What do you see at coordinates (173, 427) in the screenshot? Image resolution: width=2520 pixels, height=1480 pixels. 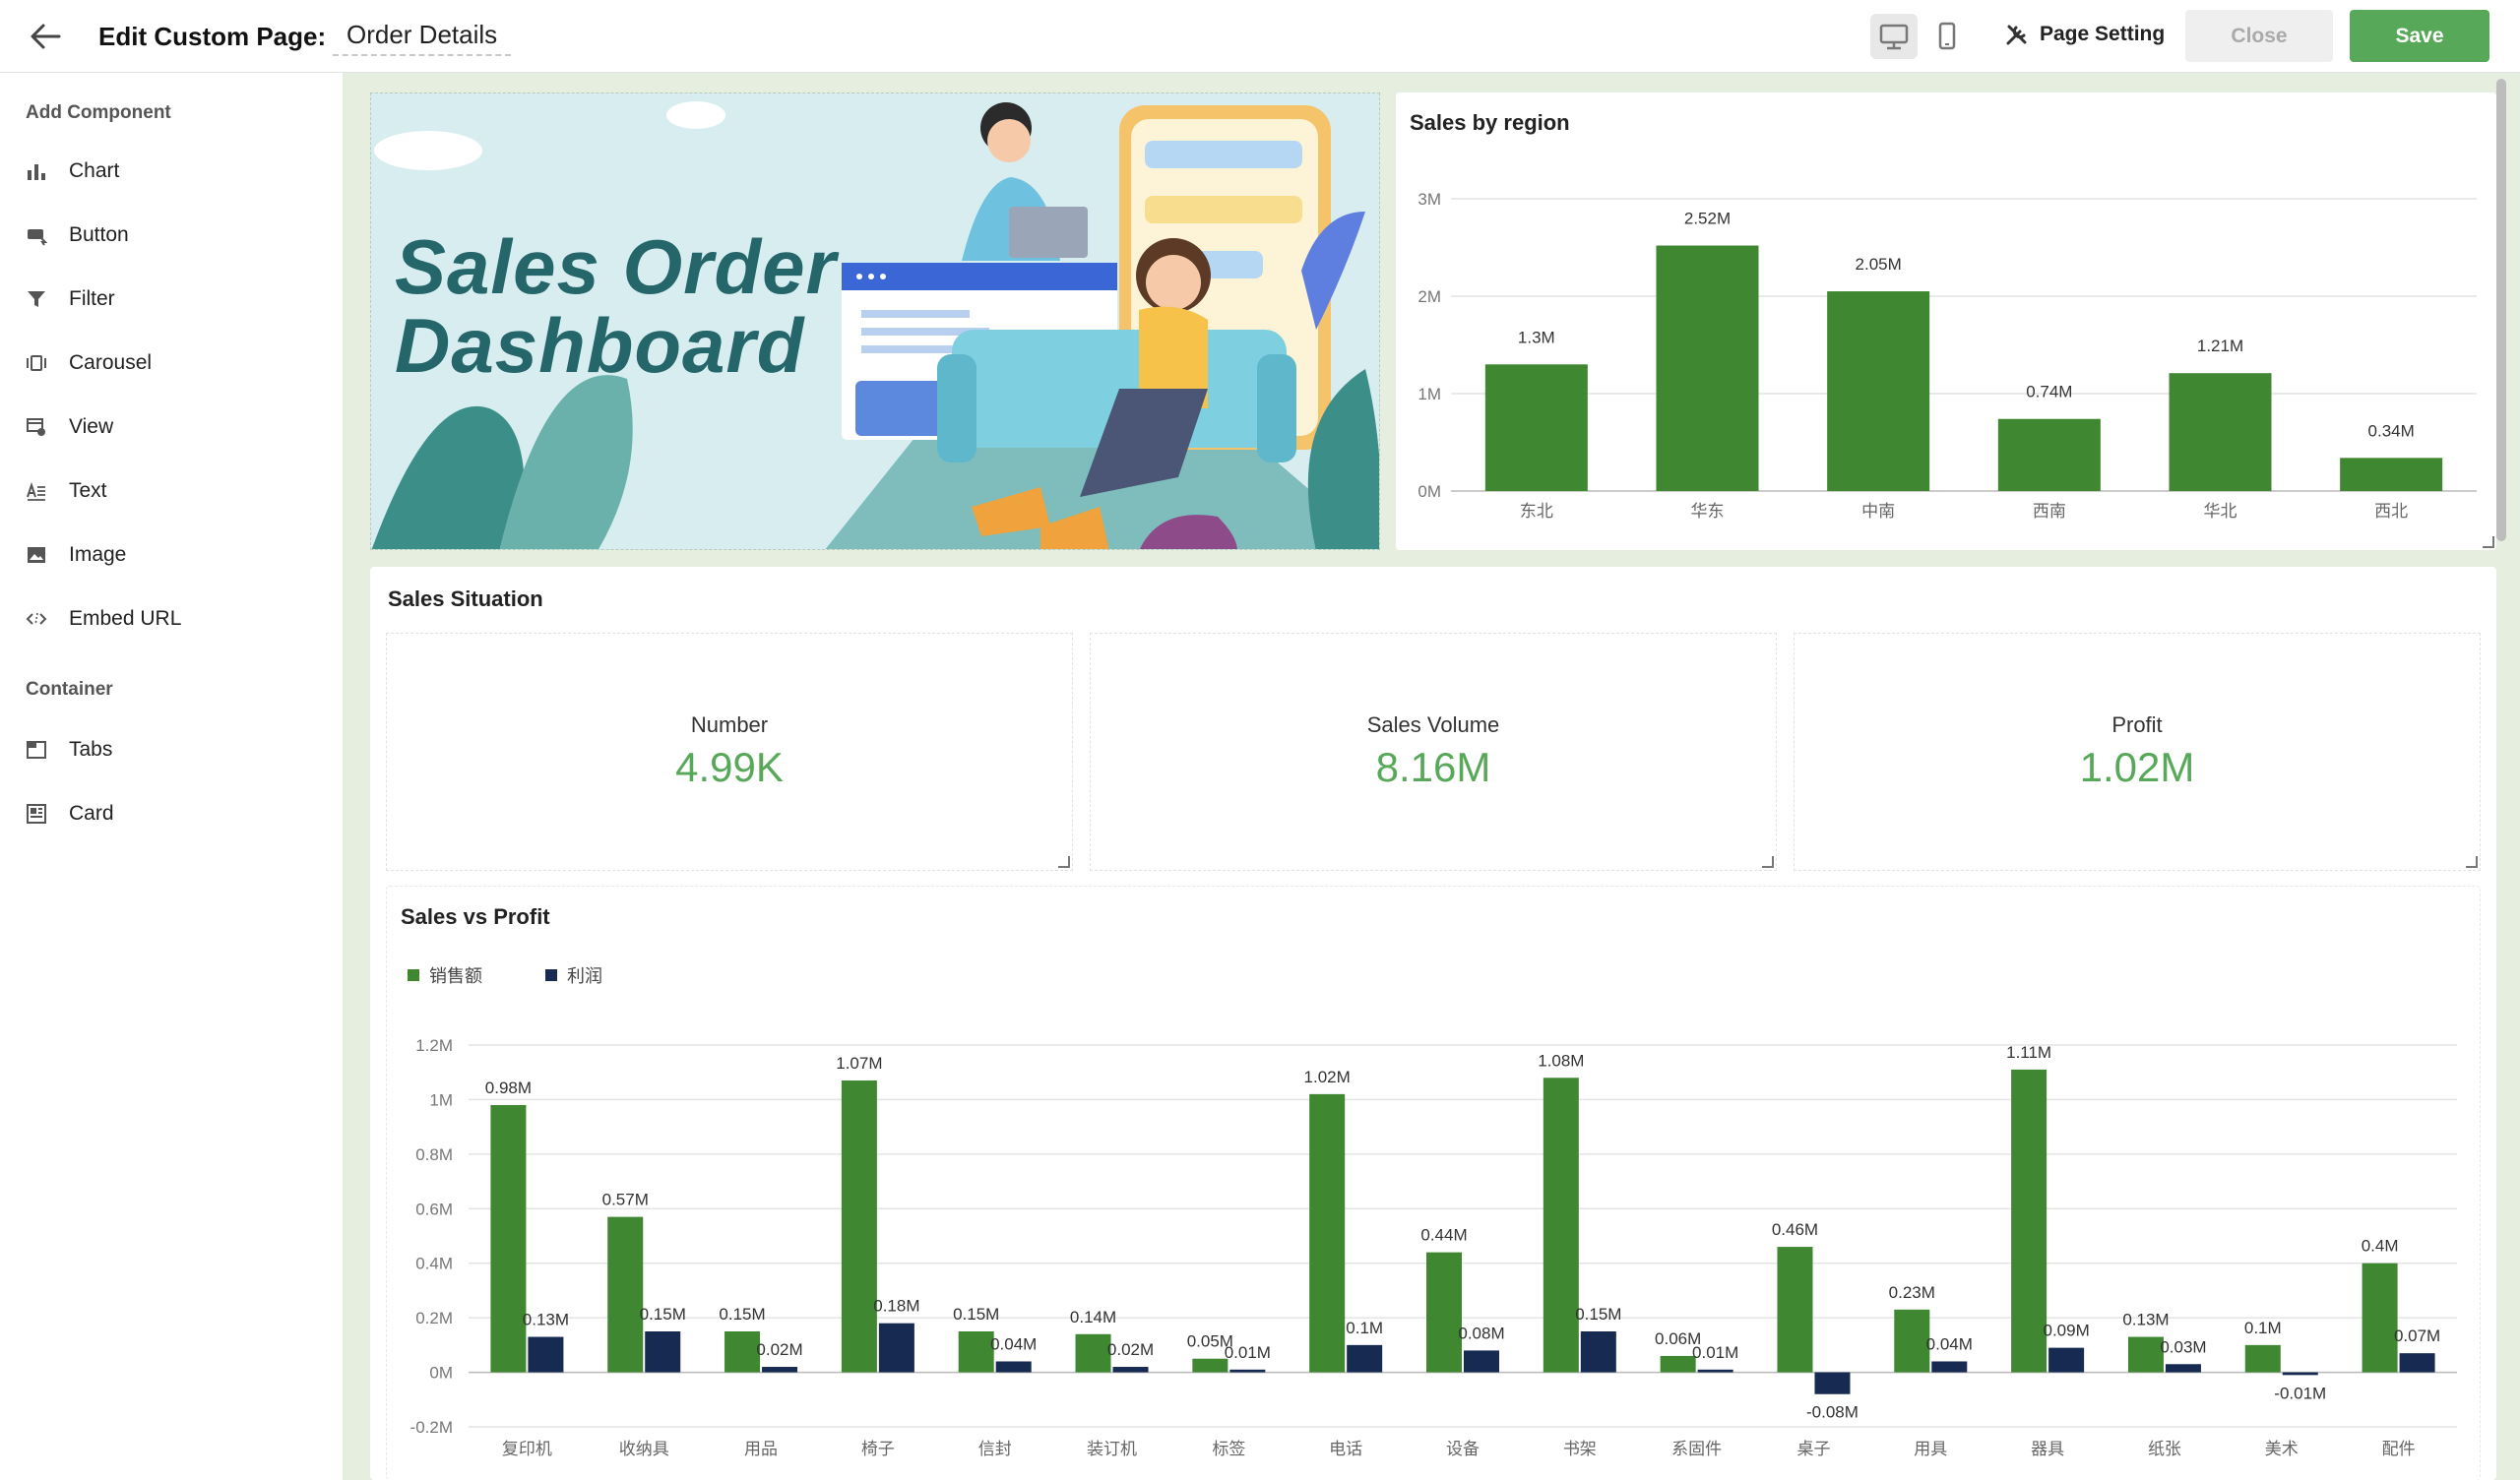 I see `sidebar-item-view: View` at bounding box center [173, 427].